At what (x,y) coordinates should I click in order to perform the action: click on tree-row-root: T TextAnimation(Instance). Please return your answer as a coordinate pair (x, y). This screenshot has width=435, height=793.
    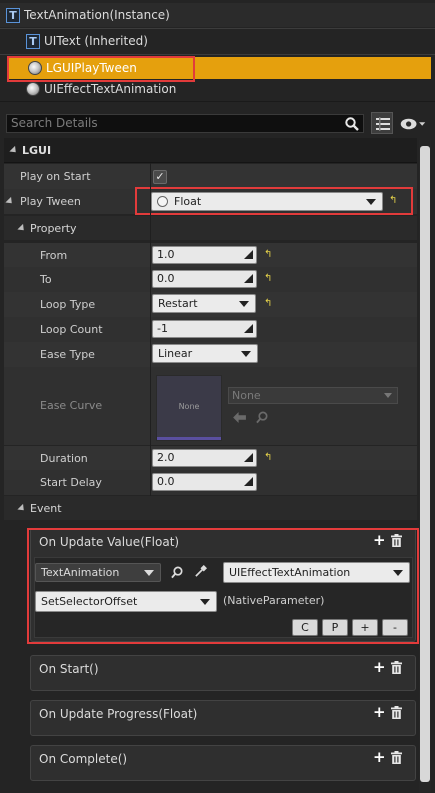
    Looking at the image, I should click on (217, 15).